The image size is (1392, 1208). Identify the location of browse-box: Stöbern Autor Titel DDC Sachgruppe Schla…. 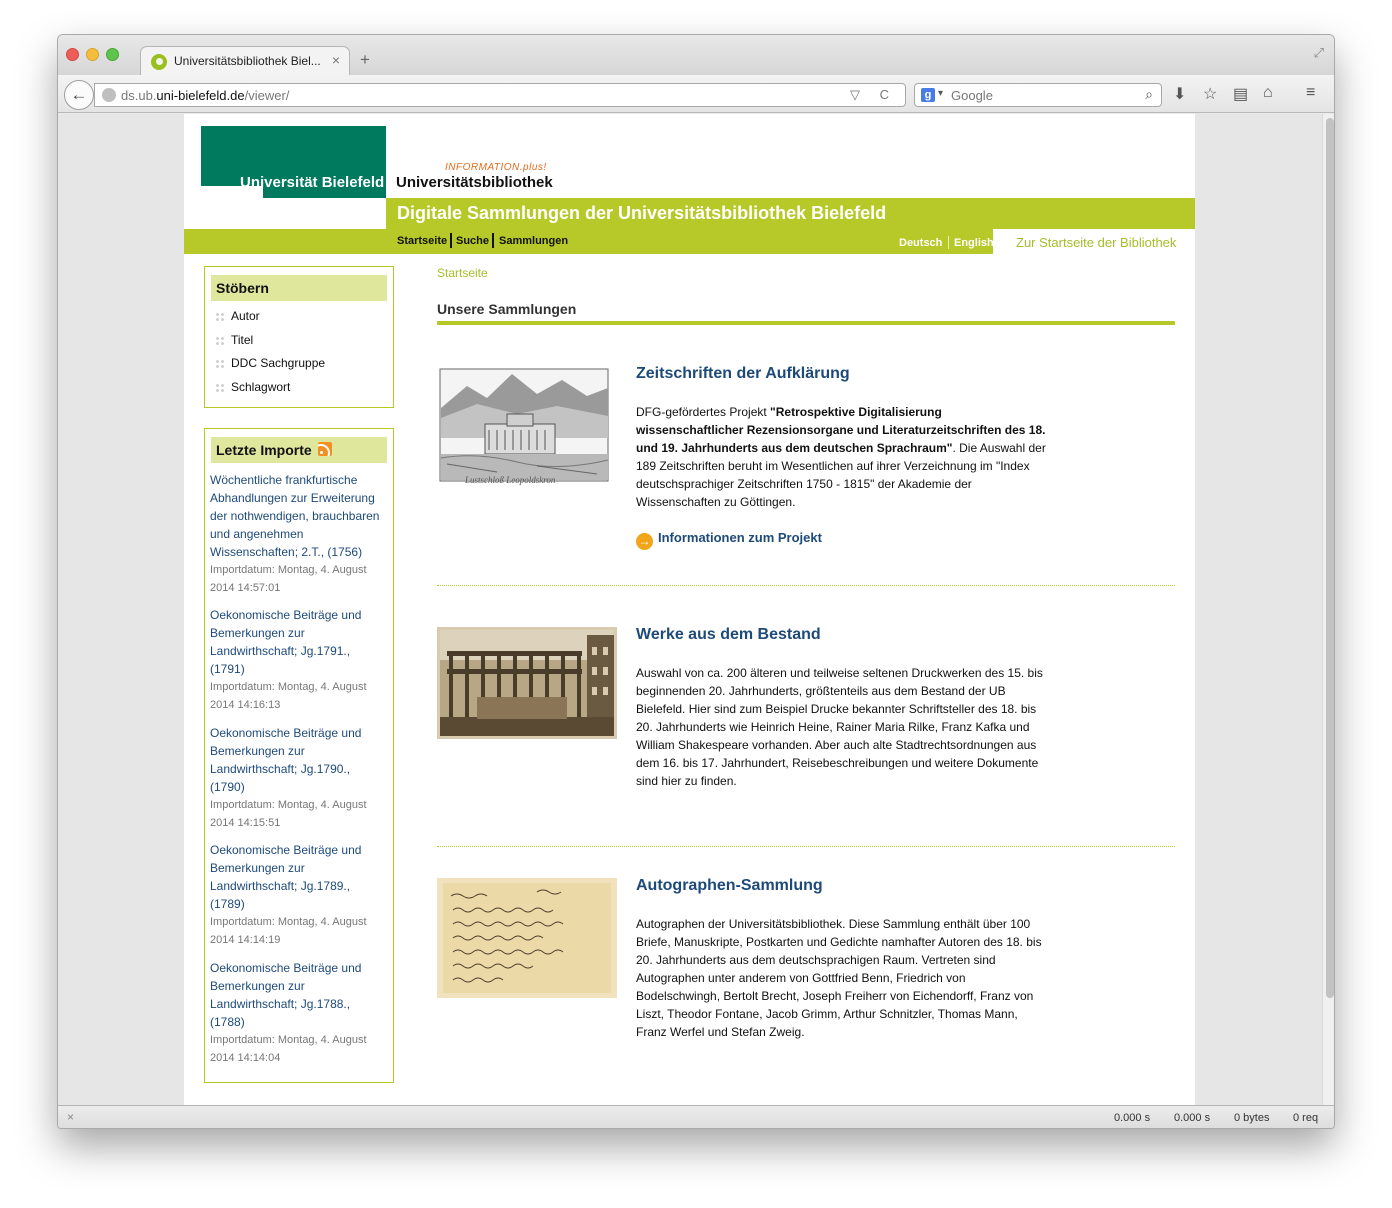
(299, 337).